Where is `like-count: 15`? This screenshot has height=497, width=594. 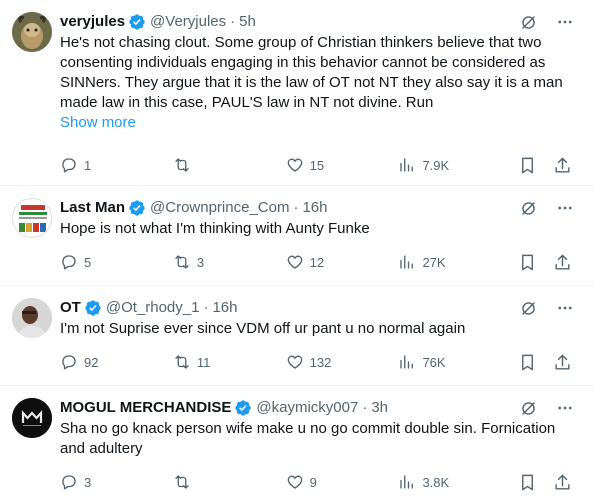 like-count: 15 is located at coordinates (317, 165).